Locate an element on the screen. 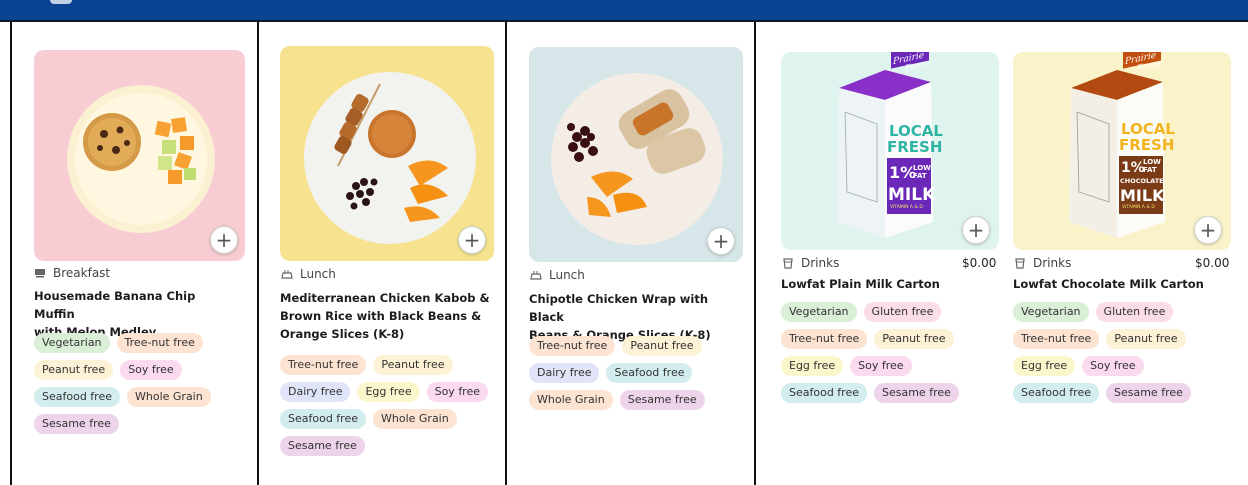 The height and width of the screenshot is (485, 1248). category-label: Breakfast is located at coordinates (82, 273).